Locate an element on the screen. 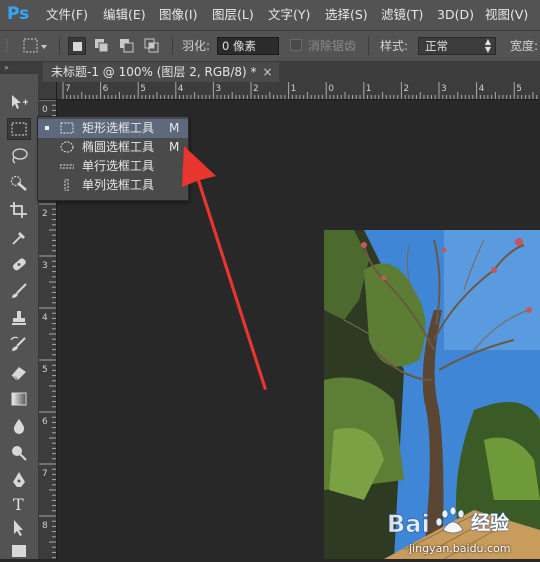  tool-preset-icon is located at coordinates (36, 46).